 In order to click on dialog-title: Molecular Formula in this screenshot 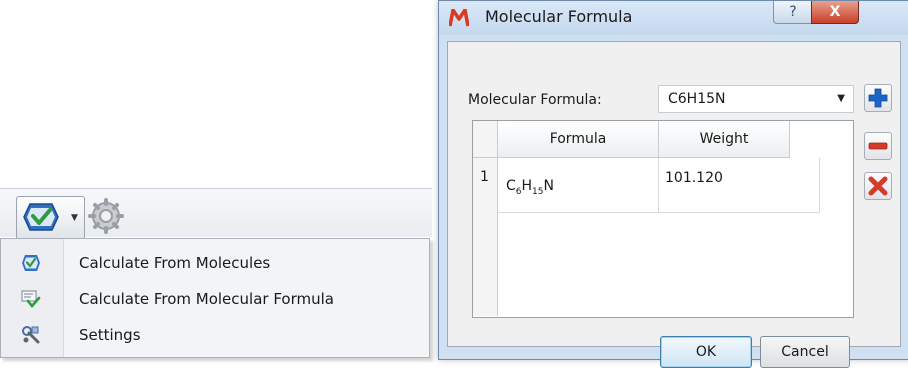, I will do `click(559, 16)`.